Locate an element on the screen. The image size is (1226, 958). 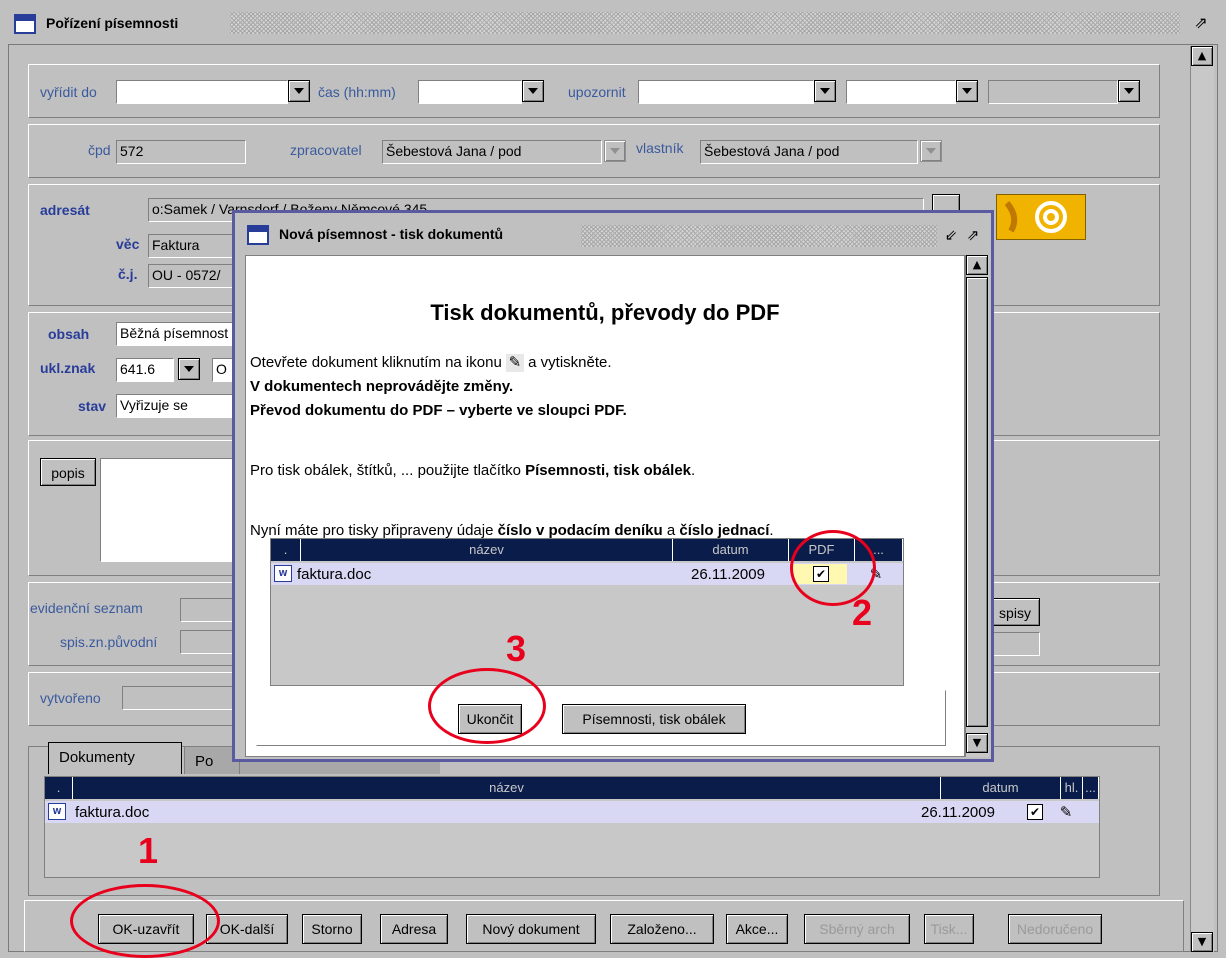
cpd-label: čpd is located at coordinates (99, 150).